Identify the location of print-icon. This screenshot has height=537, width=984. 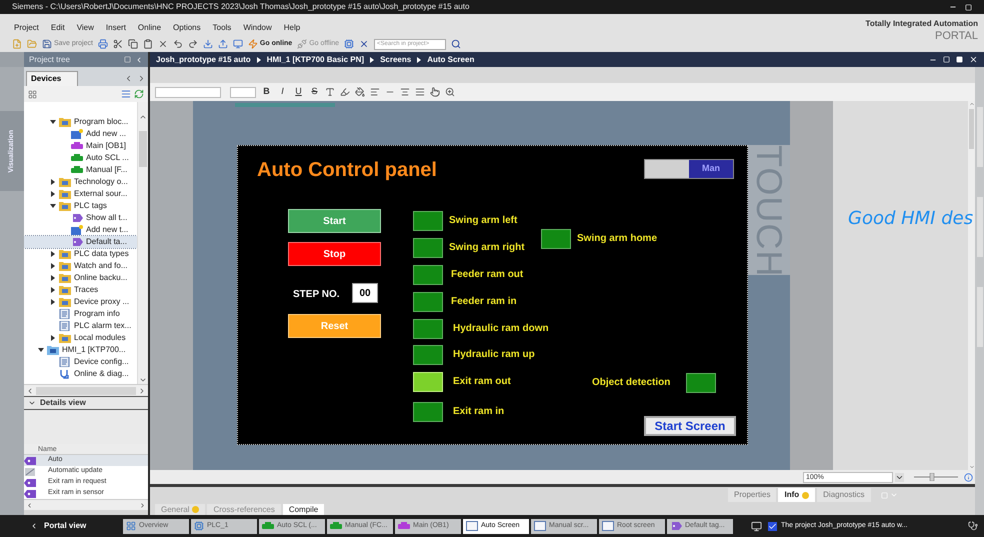
(103, 44).